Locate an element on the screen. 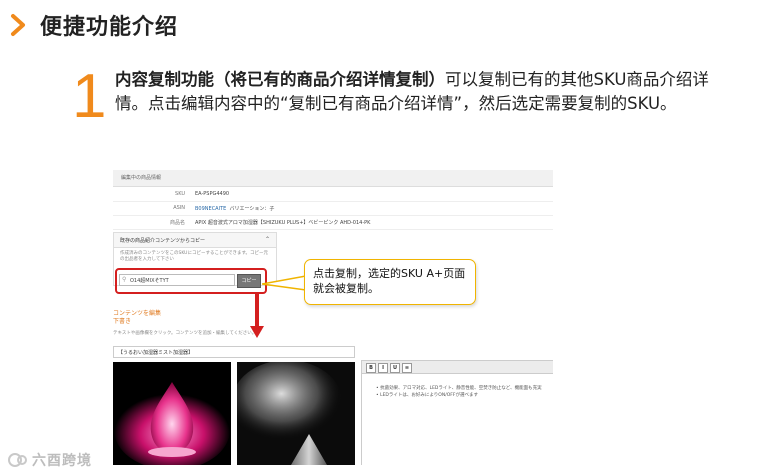 Image resolution: width=765 pixels, height=475 pixels. bold-button: B is located at coordinates (371, 368).